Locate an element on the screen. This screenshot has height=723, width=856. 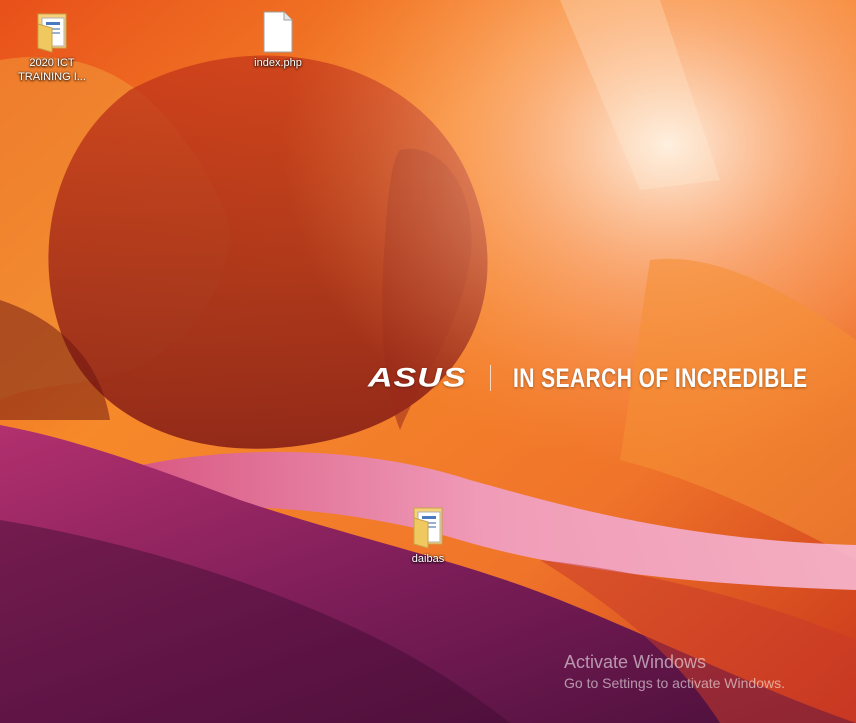
wallpaper-brand: ASUS IN SEARCH OF INCREDIBLE is located at coordinates (612, 378).